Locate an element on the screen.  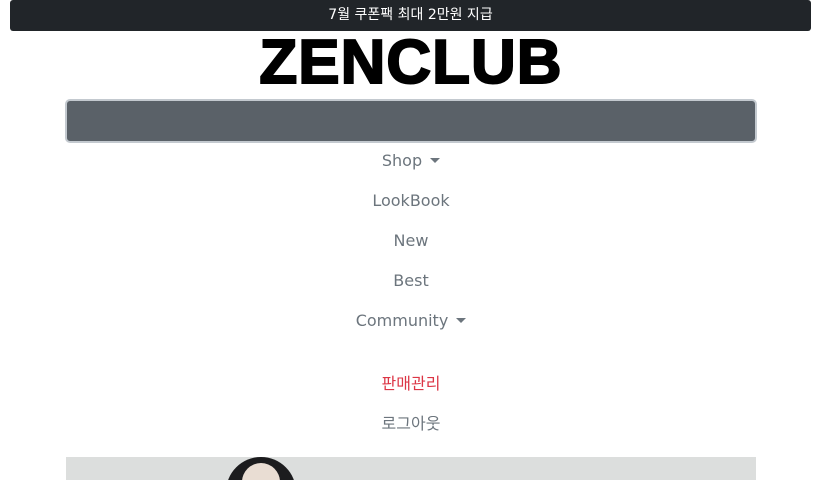
nav-item-label: 로그아웃 is located at coordinates (411, 423).